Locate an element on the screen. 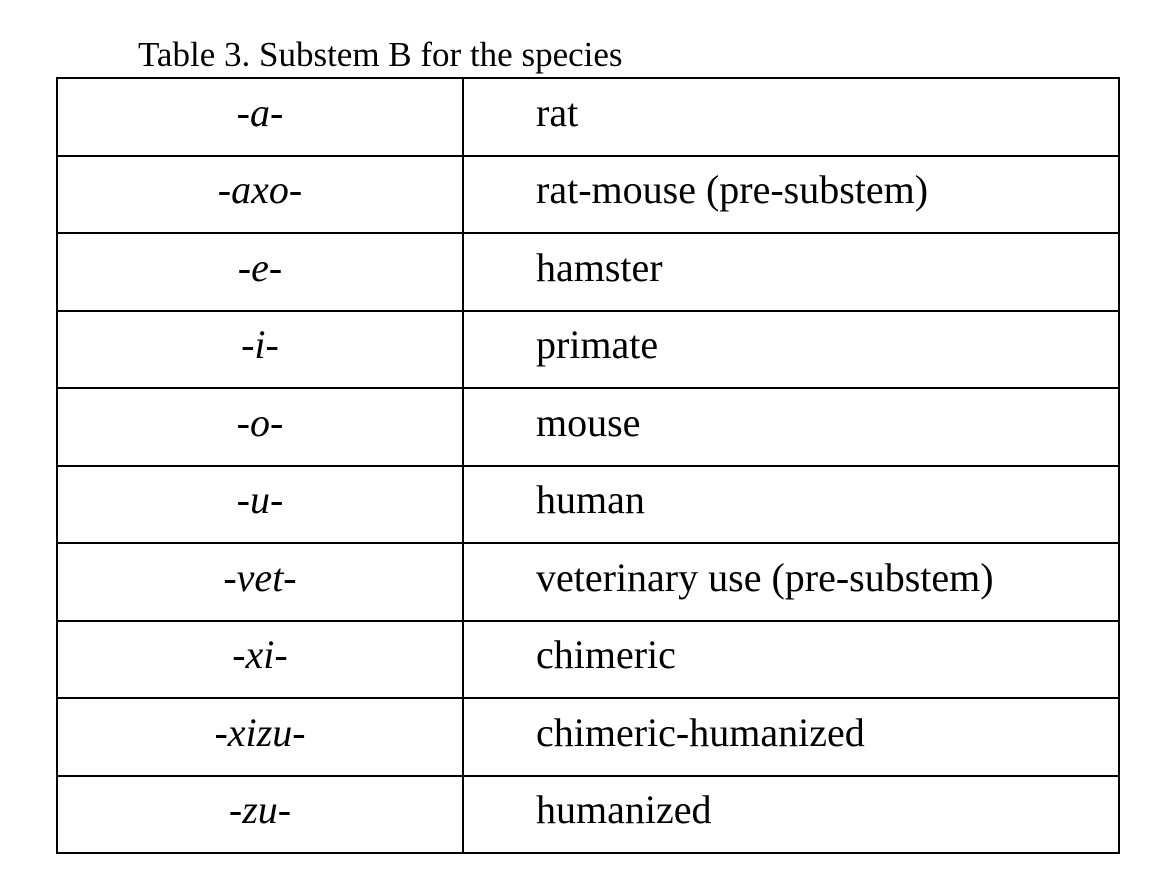 The height and width of the screenshot is (888, 1168). species-cell: hamster is located at coordinates (791, 272).